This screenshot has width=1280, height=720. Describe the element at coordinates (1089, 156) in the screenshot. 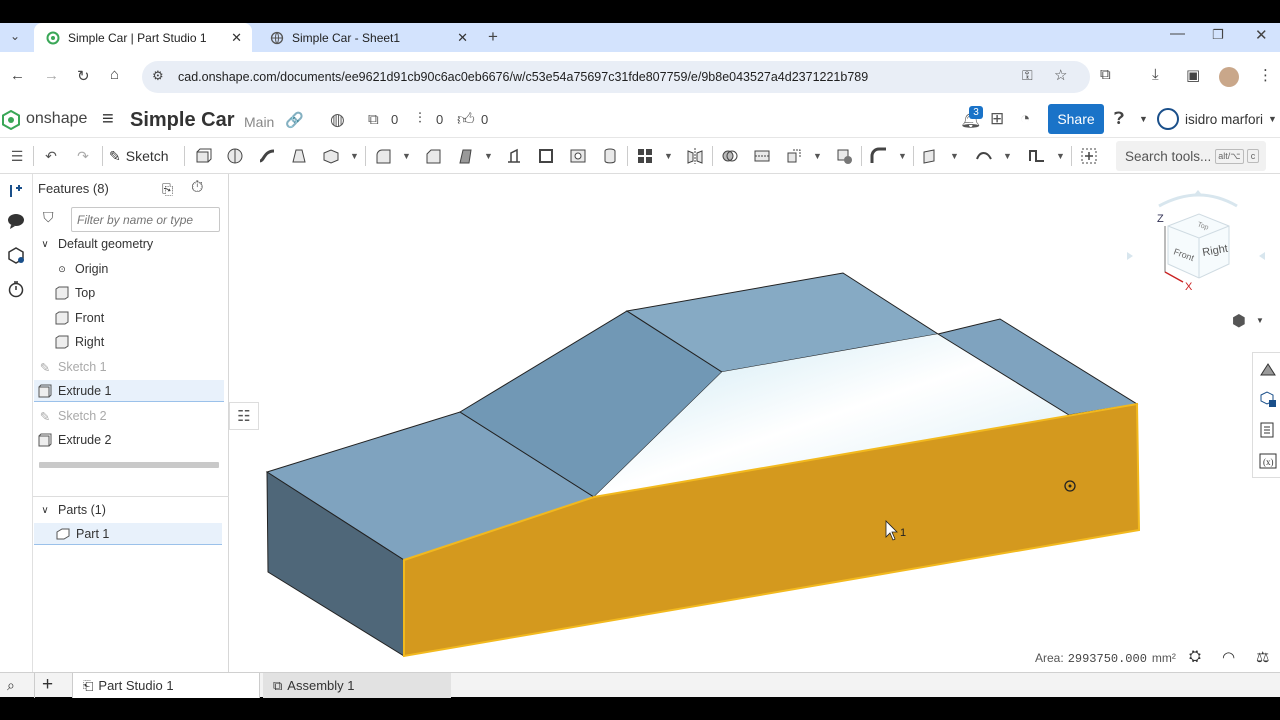

I see `add-custom-feature-icon` at that location.